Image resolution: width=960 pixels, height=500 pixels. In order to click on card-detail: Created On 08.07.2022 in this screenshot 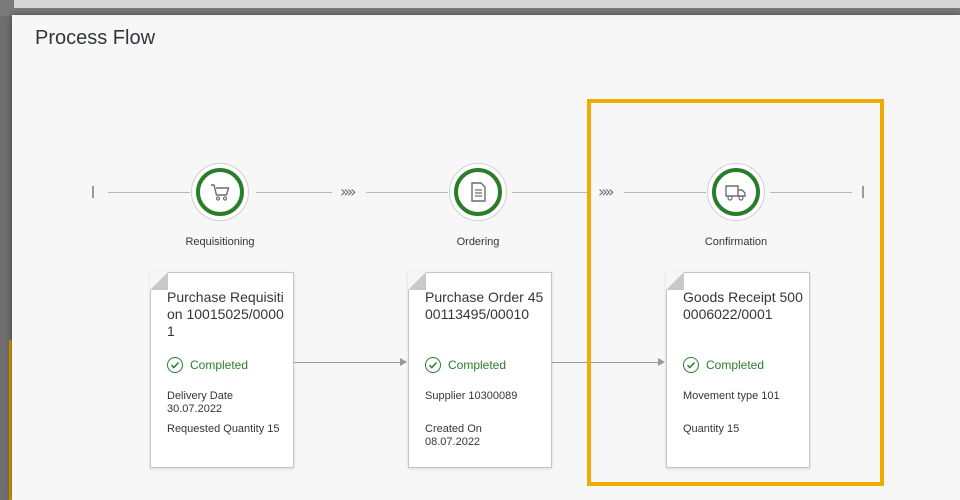, I will do `click(453, 435)`.